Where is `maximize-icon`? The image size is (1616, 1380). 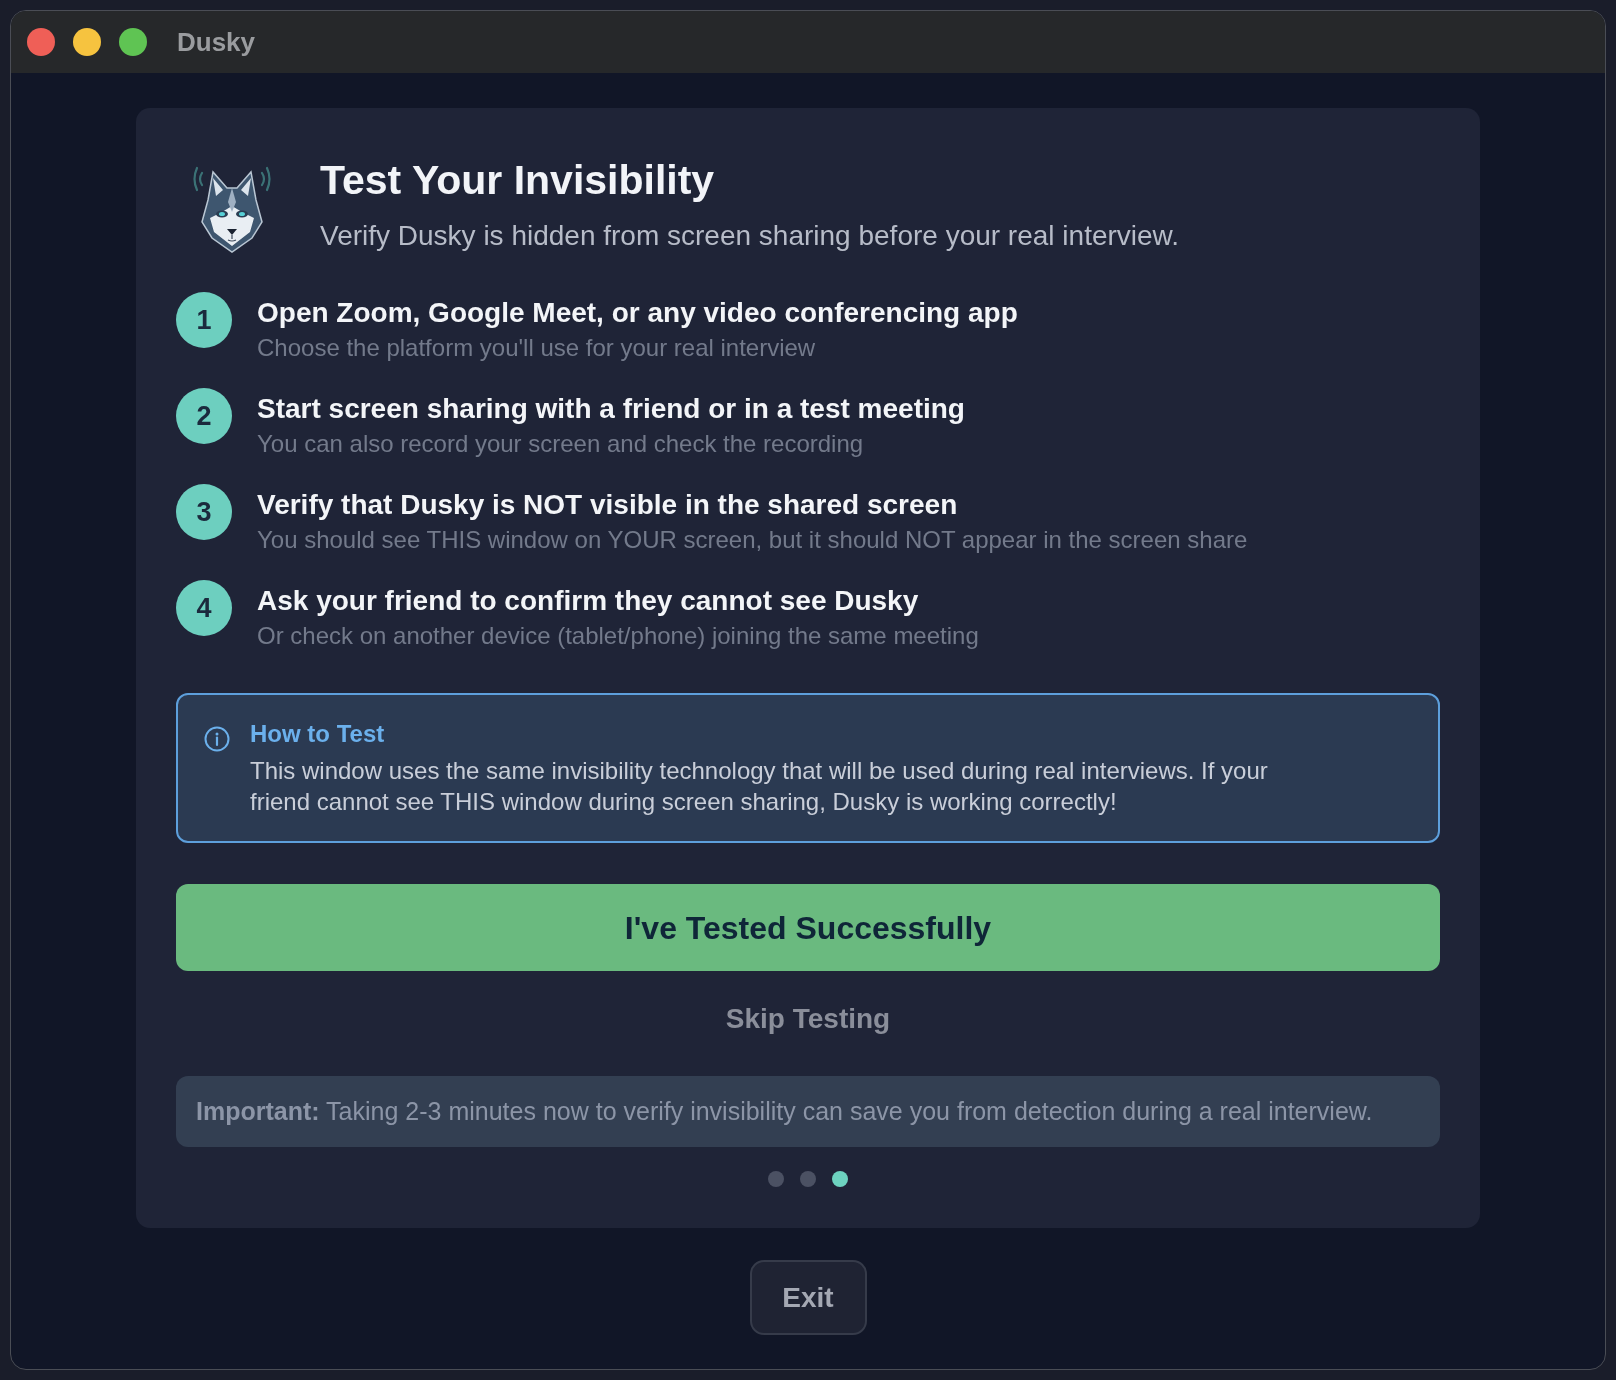
maximize-icon is located at coordinates (133, 42).